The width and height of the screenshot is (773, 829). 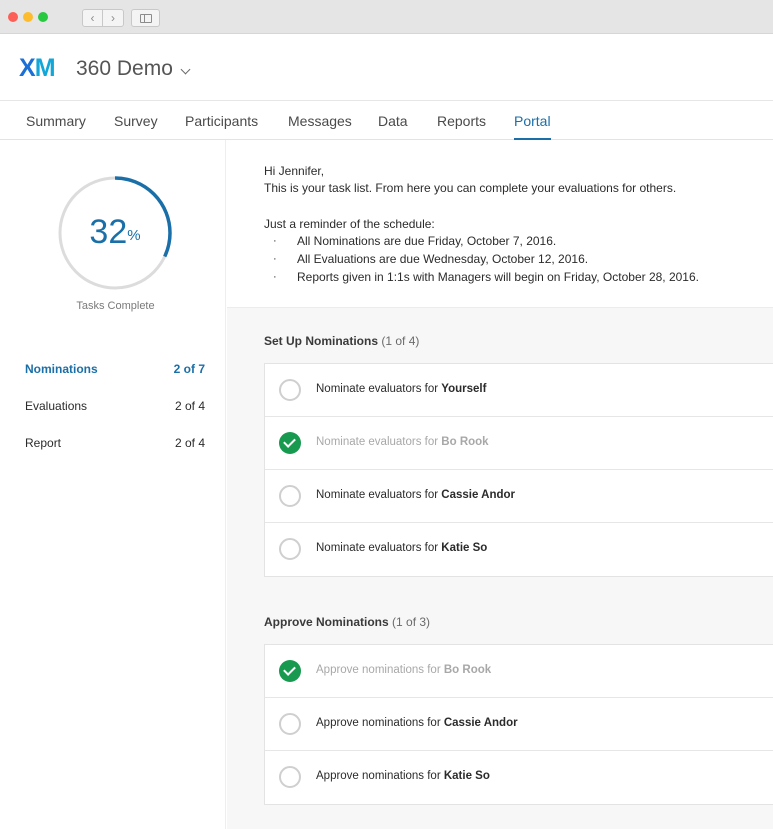 I want to click on task-row: Nominate evaluators for Cassie Andor, so click(x=519, y=496).